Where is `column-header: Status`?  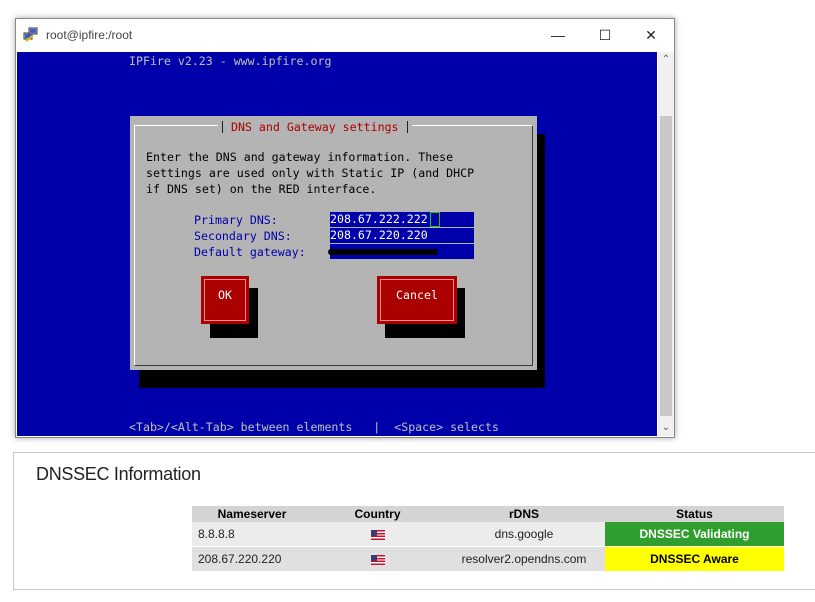 column-header: Status is located at coordinates (694, 514).